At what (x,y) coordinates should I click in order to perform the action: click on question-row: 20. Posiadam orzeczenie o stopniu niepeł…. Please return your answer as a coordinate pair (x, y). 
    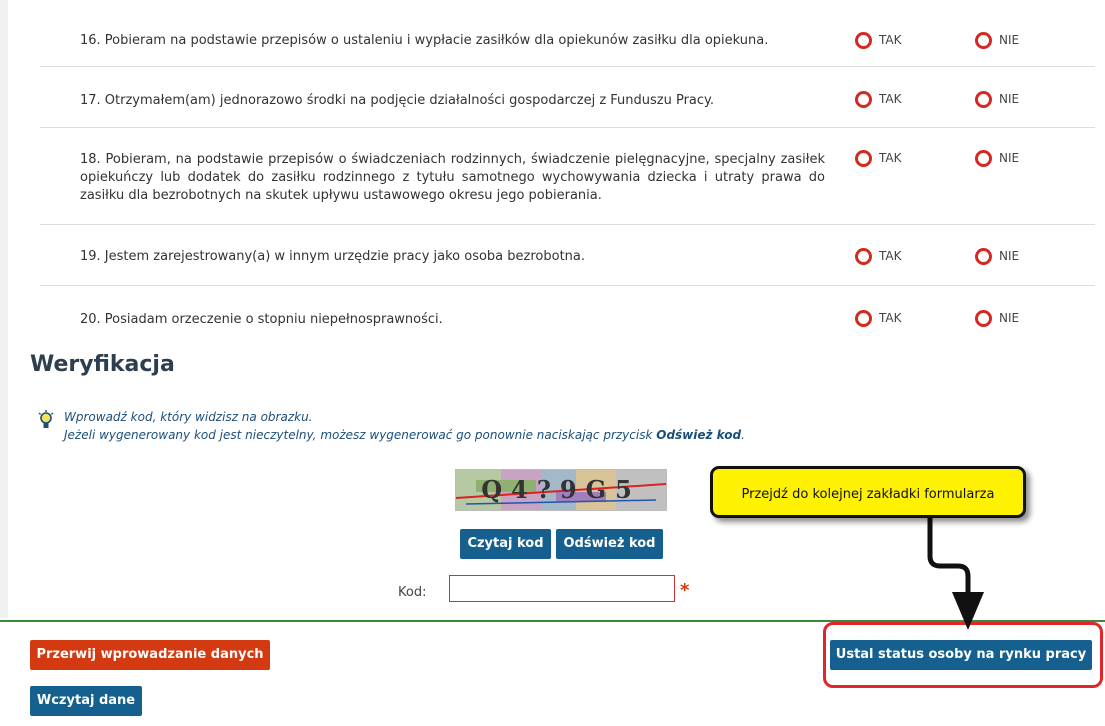
    Looking at the image, I should click on (567, 315).